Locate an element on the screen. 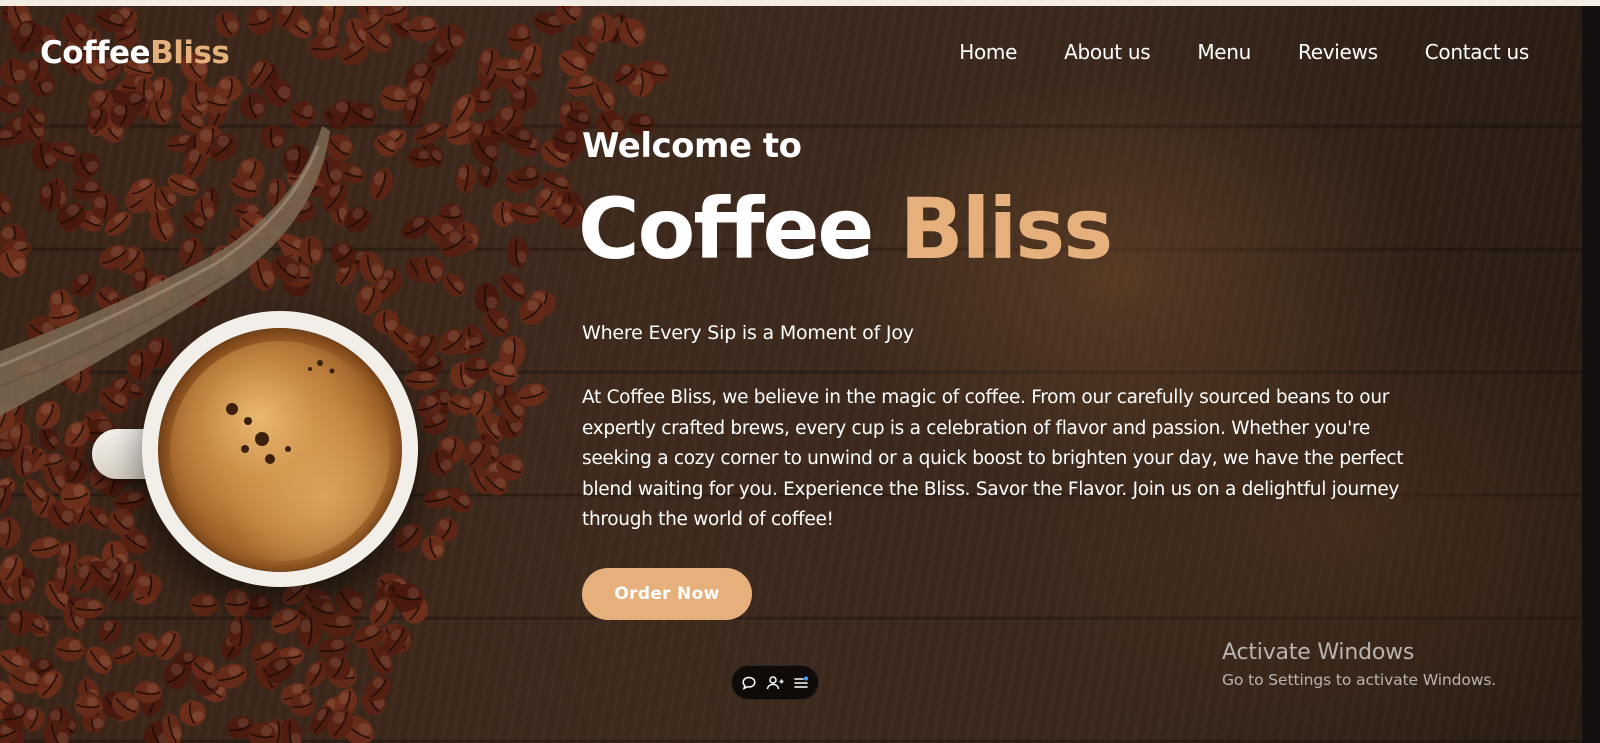 This screenshot has height=743, width=1600. nav-menu: Menu is located at coordinates (1224, 52).